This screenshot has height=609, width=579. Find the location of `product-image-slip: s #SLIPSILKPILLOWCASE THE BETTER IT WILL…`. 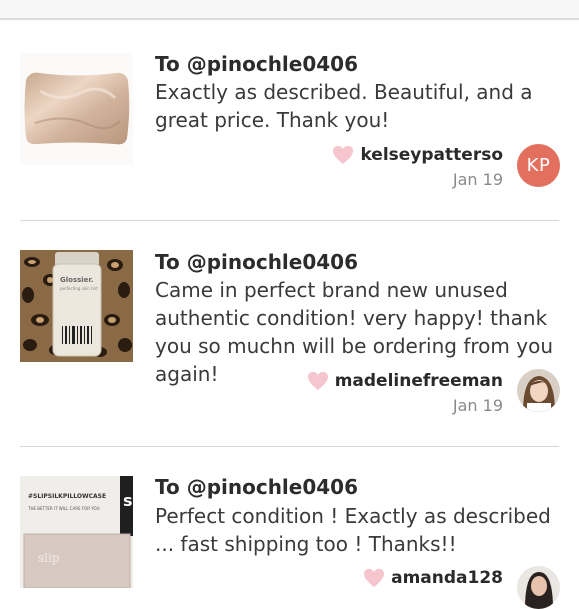

product-image-slip: s #SLIPSILKPILLOWCASE THE BETTER IT WILL… is located at coordinates (76, 532).